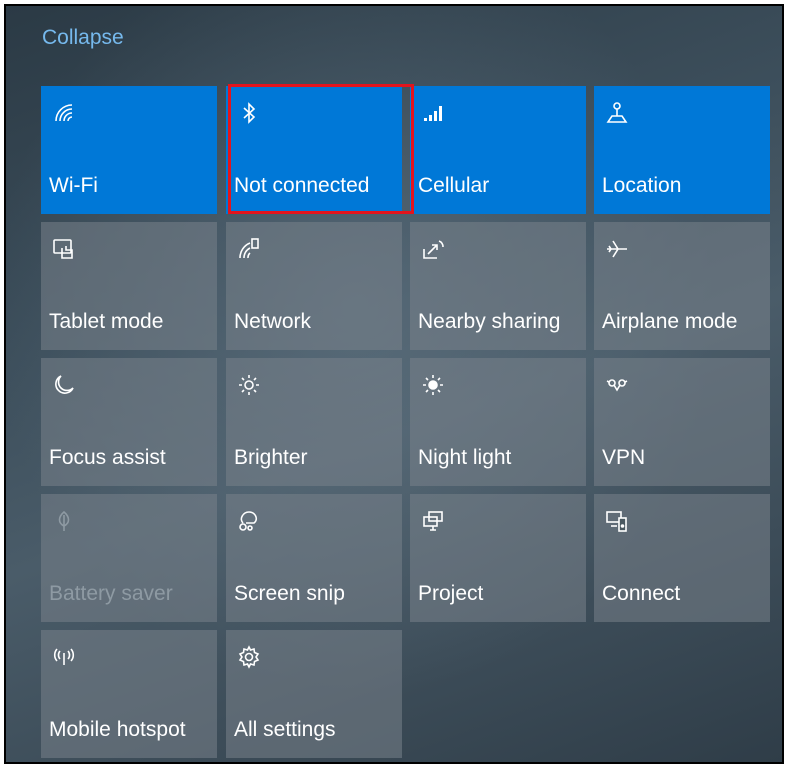 The height and width of the screenshot is (771, 792). I want to click on wifi-icon, so click(64, 113).